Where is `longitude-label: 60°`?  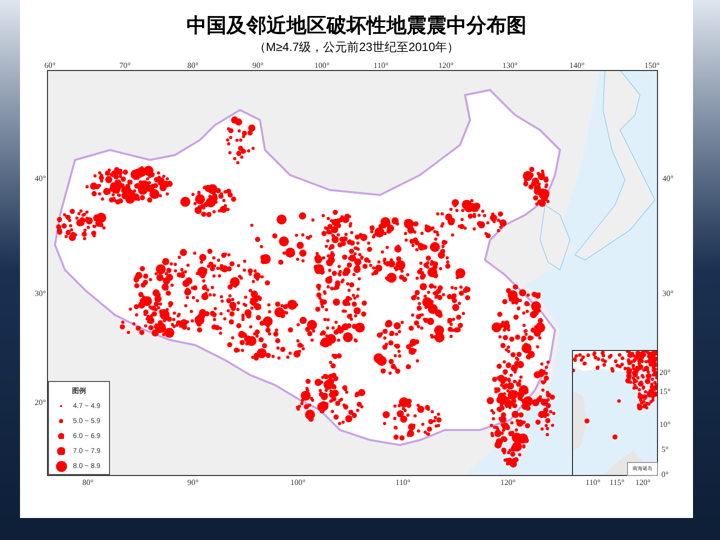 longitude-label: 60° is located at coordinates (50, 65).